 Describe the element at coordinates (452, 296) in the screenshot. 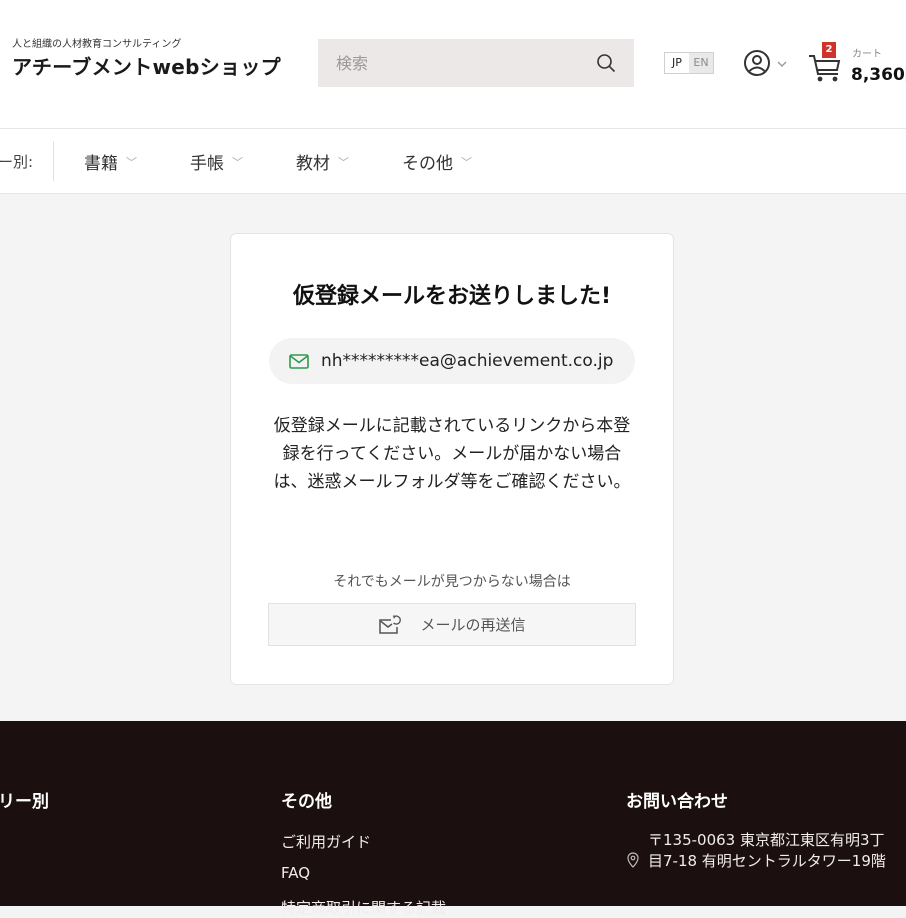

I see `page-title: 仮登録メールをお送りしました!` at that location.